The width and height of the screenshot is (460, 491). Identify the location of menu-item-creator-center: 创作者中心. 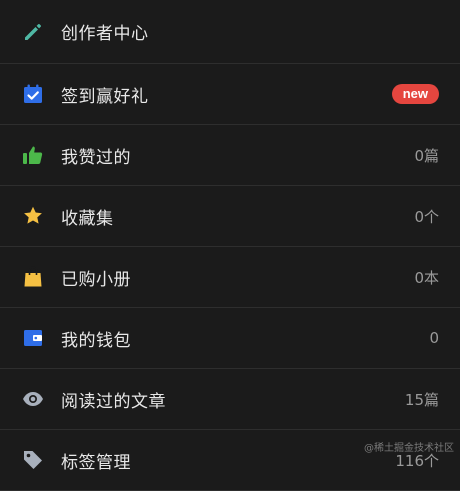
(230, 32).